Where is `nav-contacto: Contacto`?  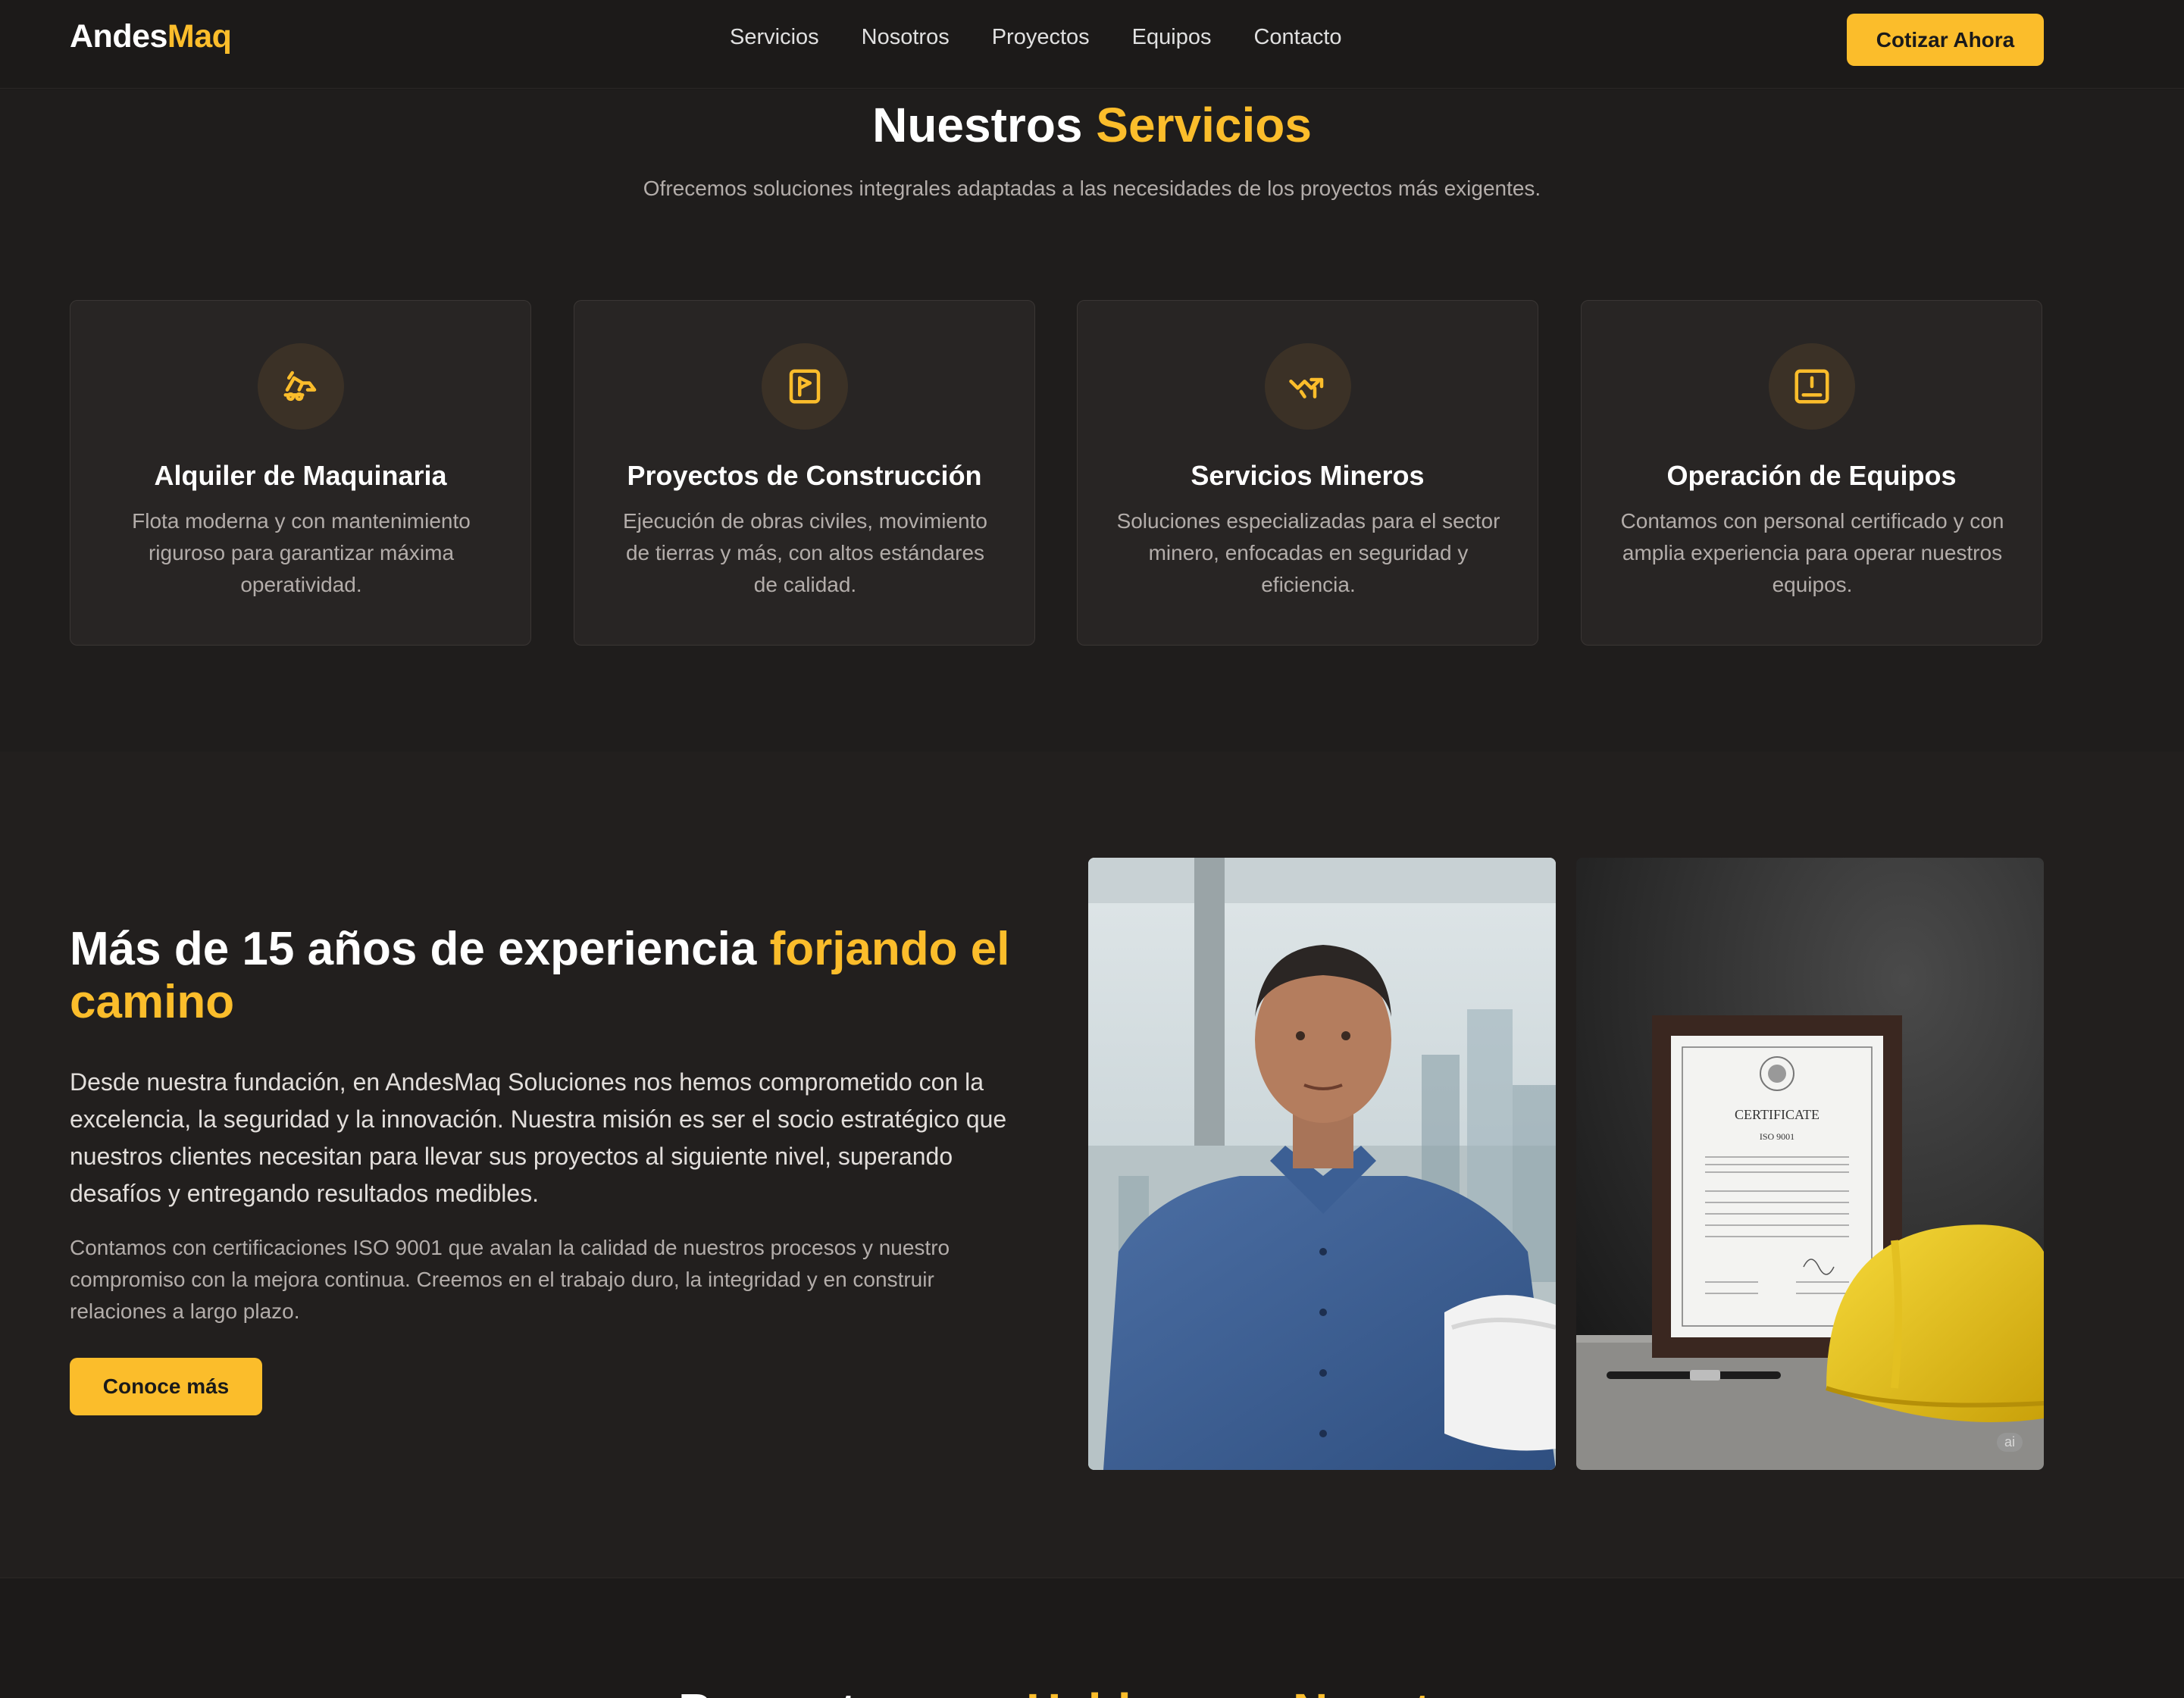 nav-contacto: Contacto is located at coordinates (1297, 37).